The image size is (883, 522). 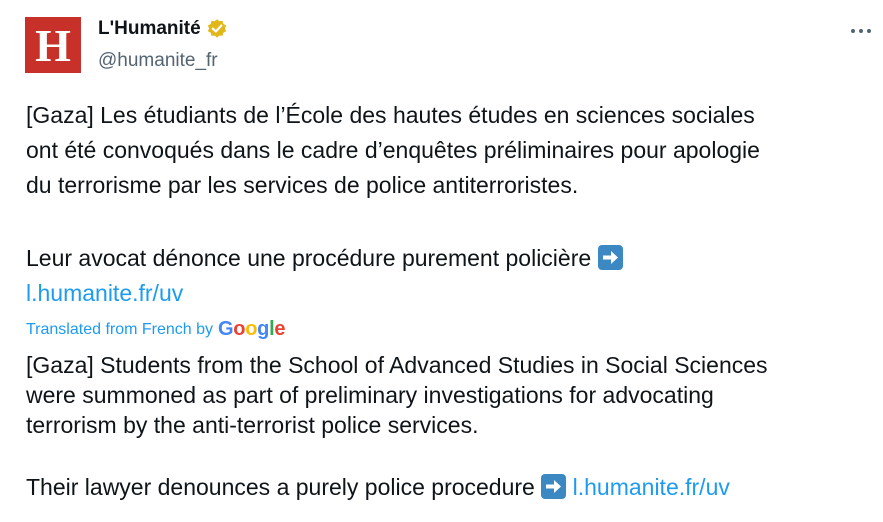 I want to click on translation-attribution: Translated from French by Google, so click(x=155, y=329).